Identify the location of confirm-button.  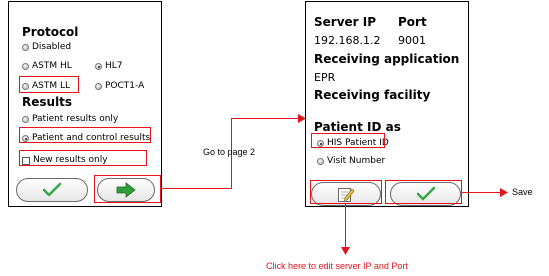
(52, 190).